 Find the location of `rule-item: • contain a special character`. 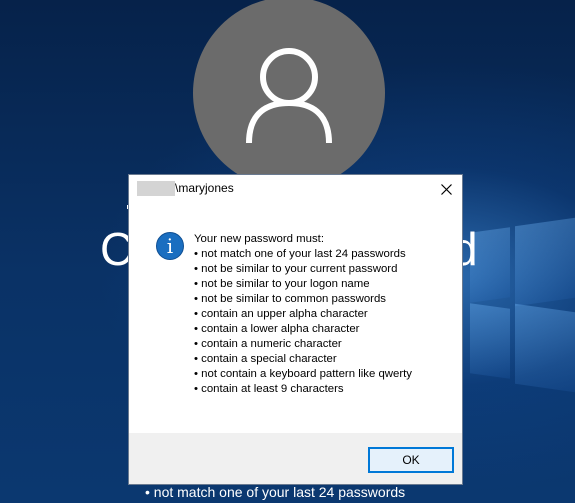

rule-item: • contain a special character is located at coordinates (265, 359).